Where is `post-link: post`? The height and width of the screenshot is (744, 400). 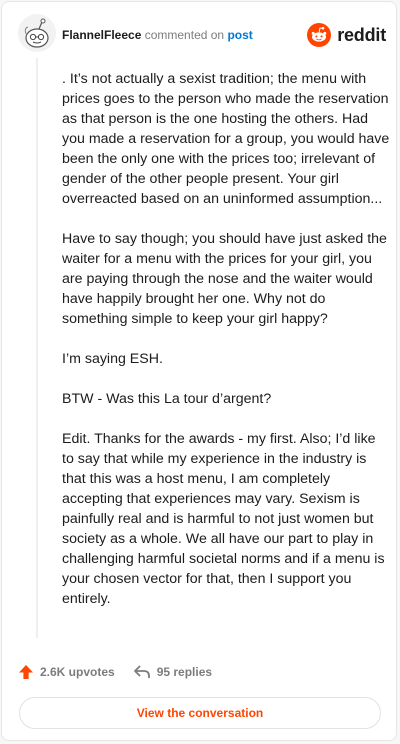
post-link: post is located at coordinates (239, 35).